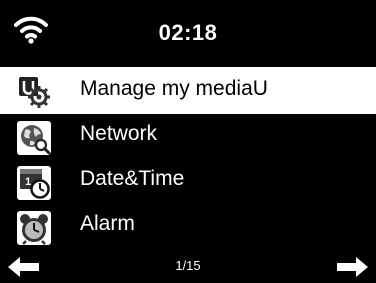 Image resolution: width=376 pixels, height=283 pixels. Describe the element at coordinates (34, 138) in the screenshot. I see `network-globe-icon` at that location.